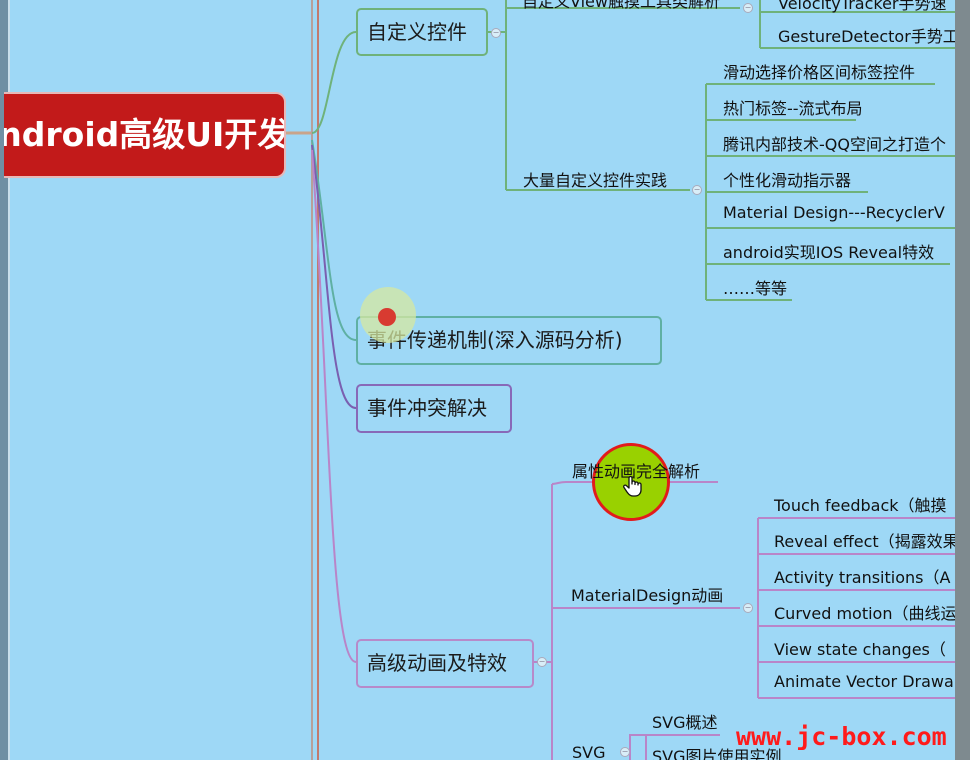 The height and width of the screenshot is (760, 970). I want to click on node-custom-widgets-label: 自定义控件, so click(417, 32).